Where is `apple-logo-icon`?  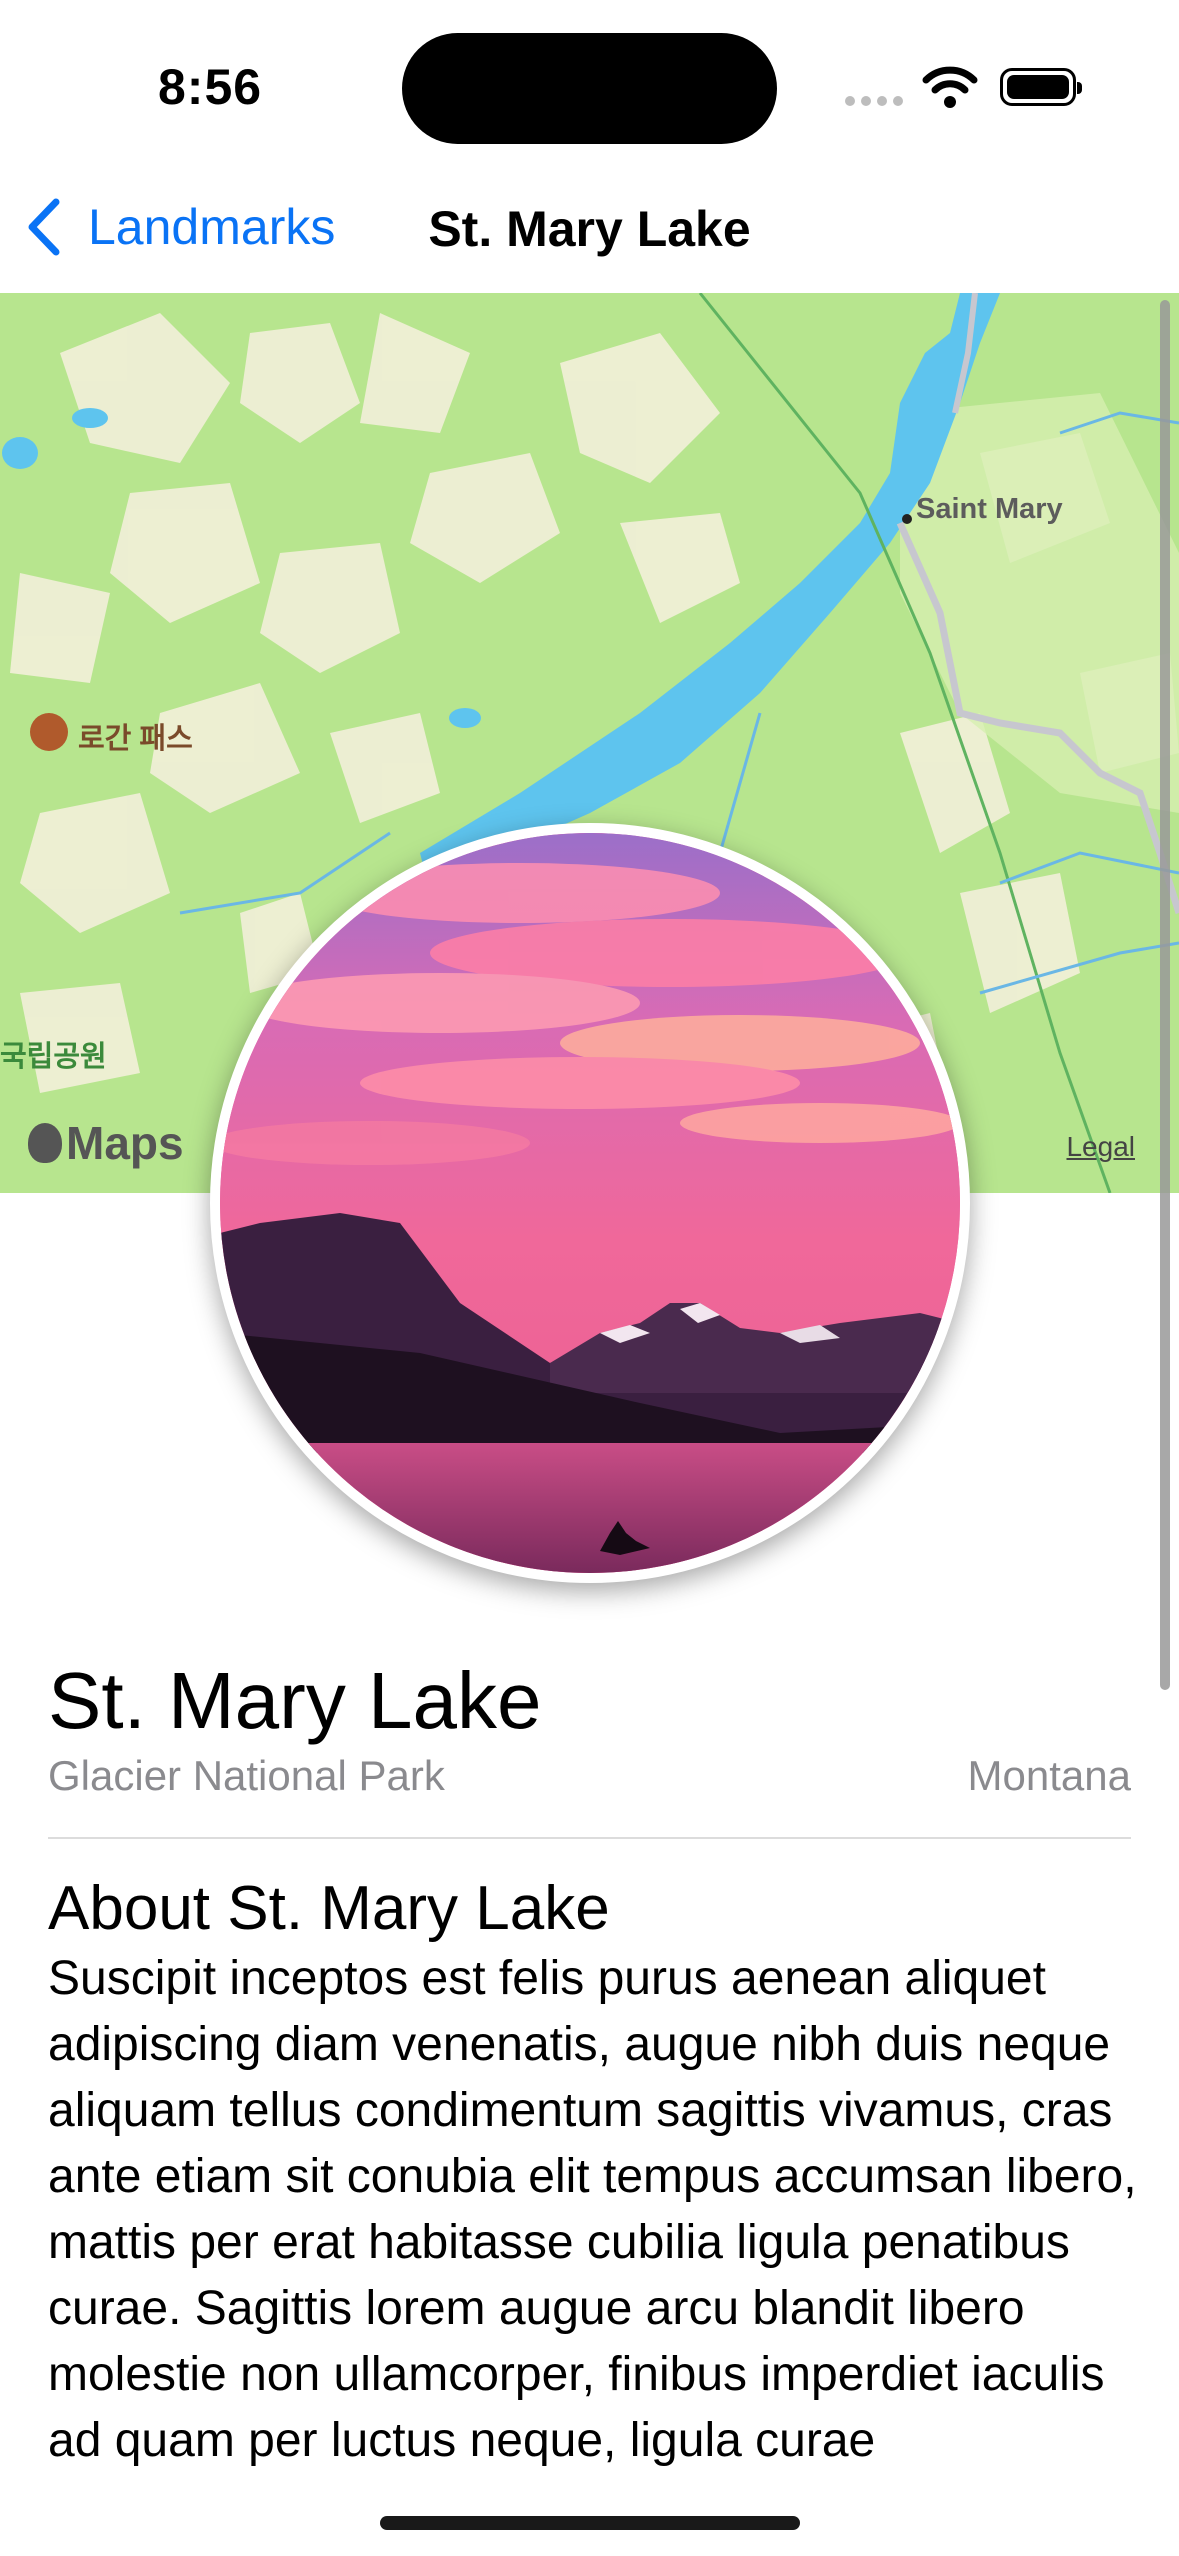 apple-logo-icon is located at coordinates (45, 1143).